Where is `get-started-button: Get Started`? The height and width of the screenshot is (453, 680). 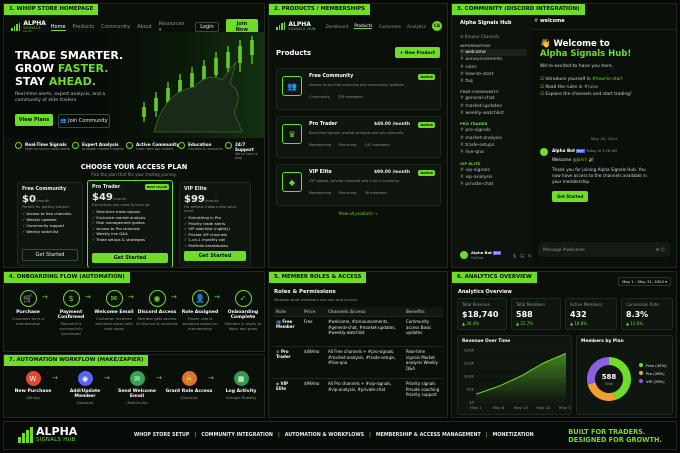 get-started-button: Get Started is located at coordinates (570, 196).